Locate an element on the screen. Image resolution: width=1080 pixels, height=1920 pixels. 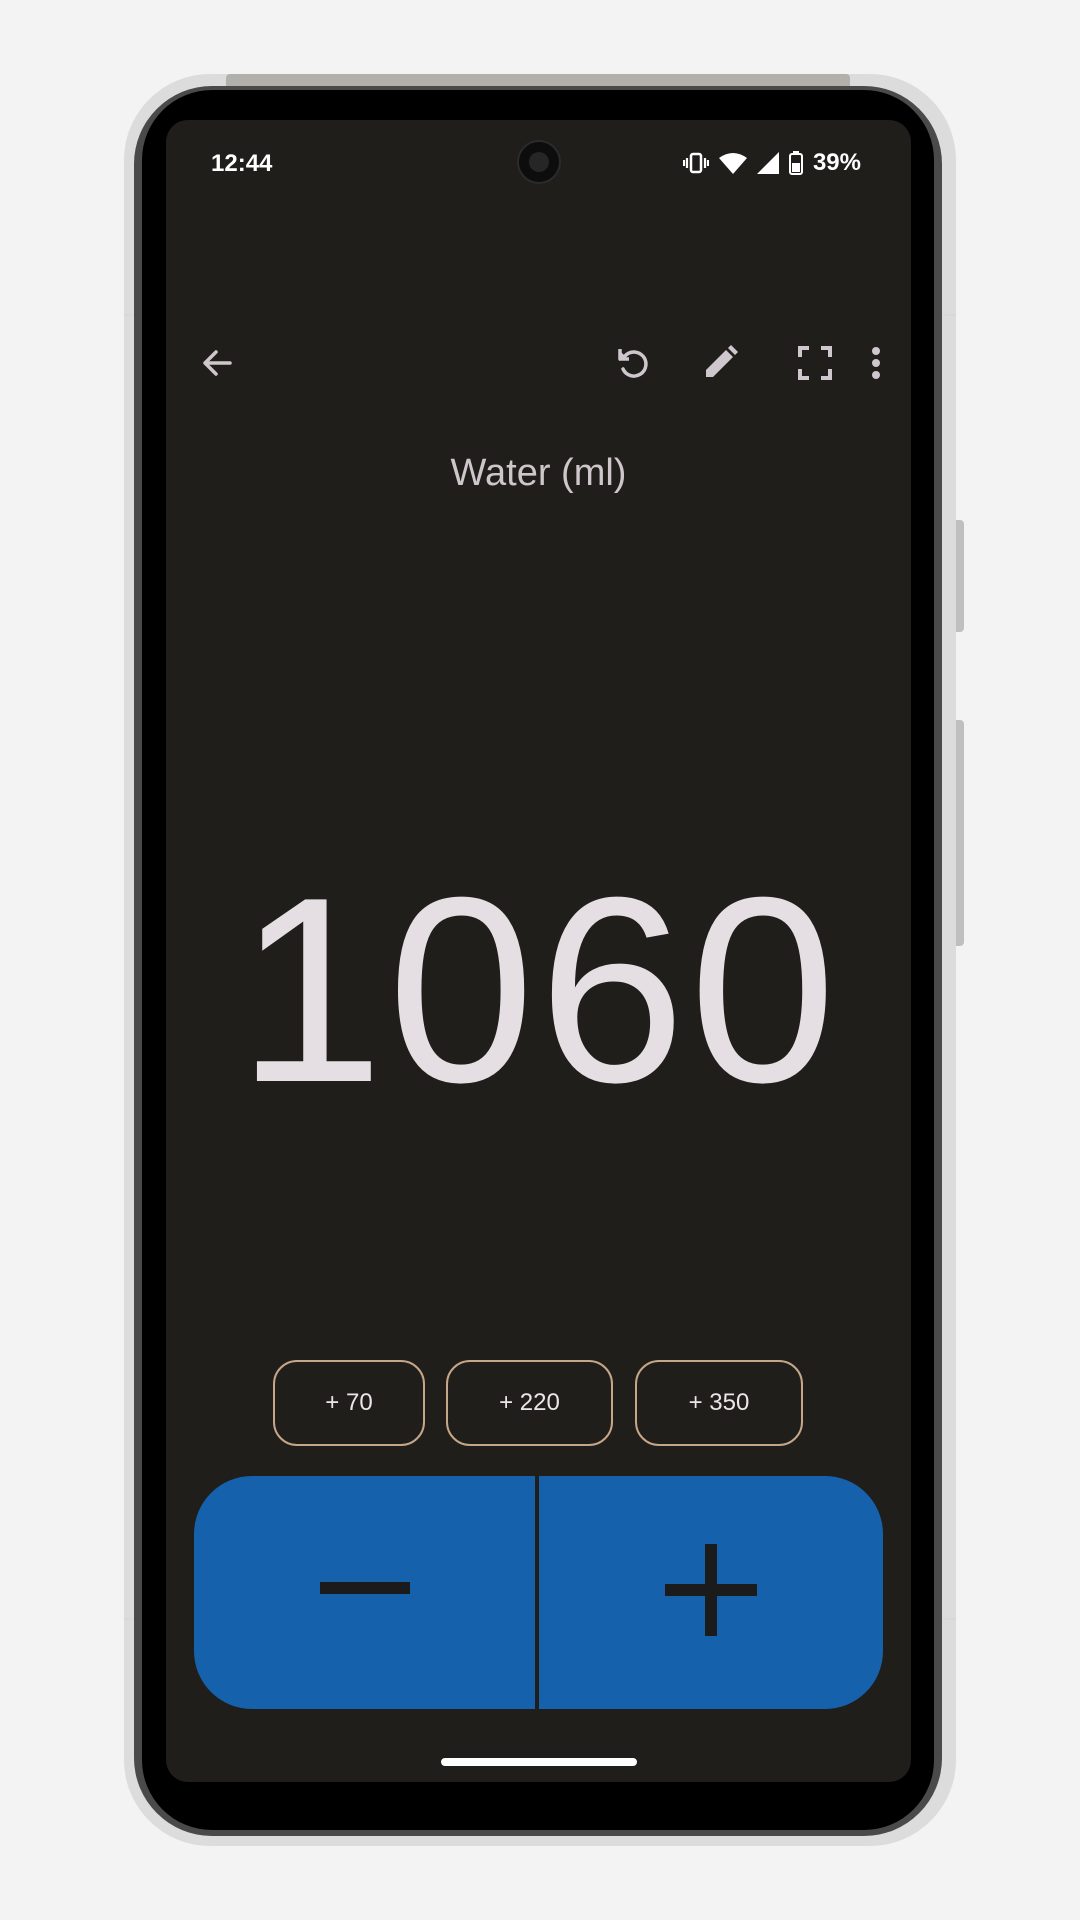
battery-percent: 39% is located at coordinates (836, 162).